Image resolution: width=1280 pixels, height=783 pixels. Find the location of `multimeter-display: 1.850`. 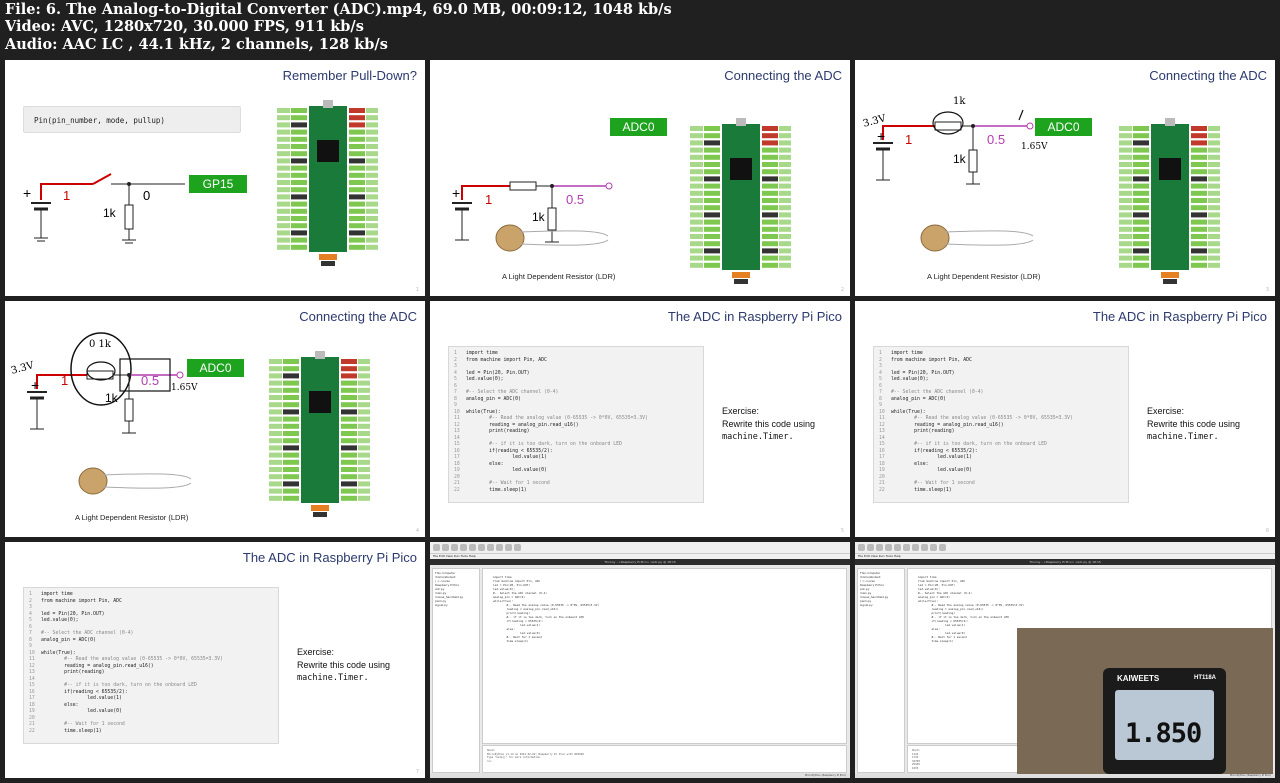

multimeter-display: 1.850 is located at coordinates (1164, 725).